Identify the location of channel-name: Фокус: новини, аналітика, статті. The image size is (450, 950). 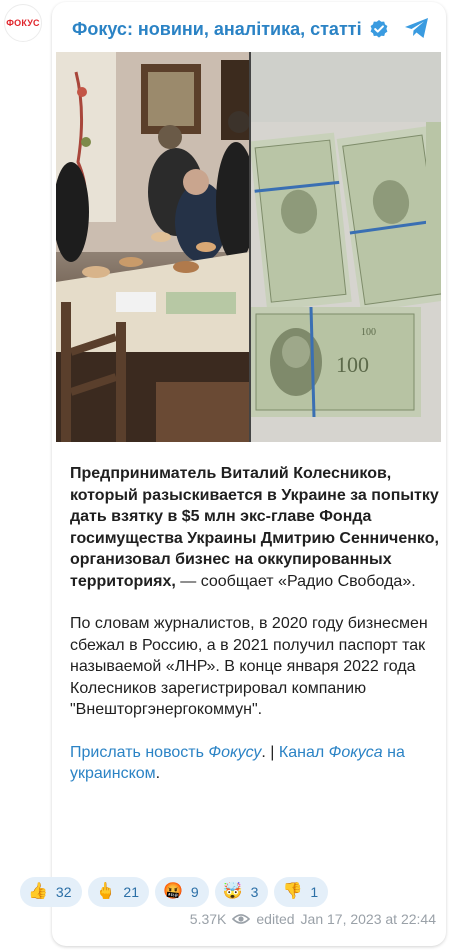
(217, 29).